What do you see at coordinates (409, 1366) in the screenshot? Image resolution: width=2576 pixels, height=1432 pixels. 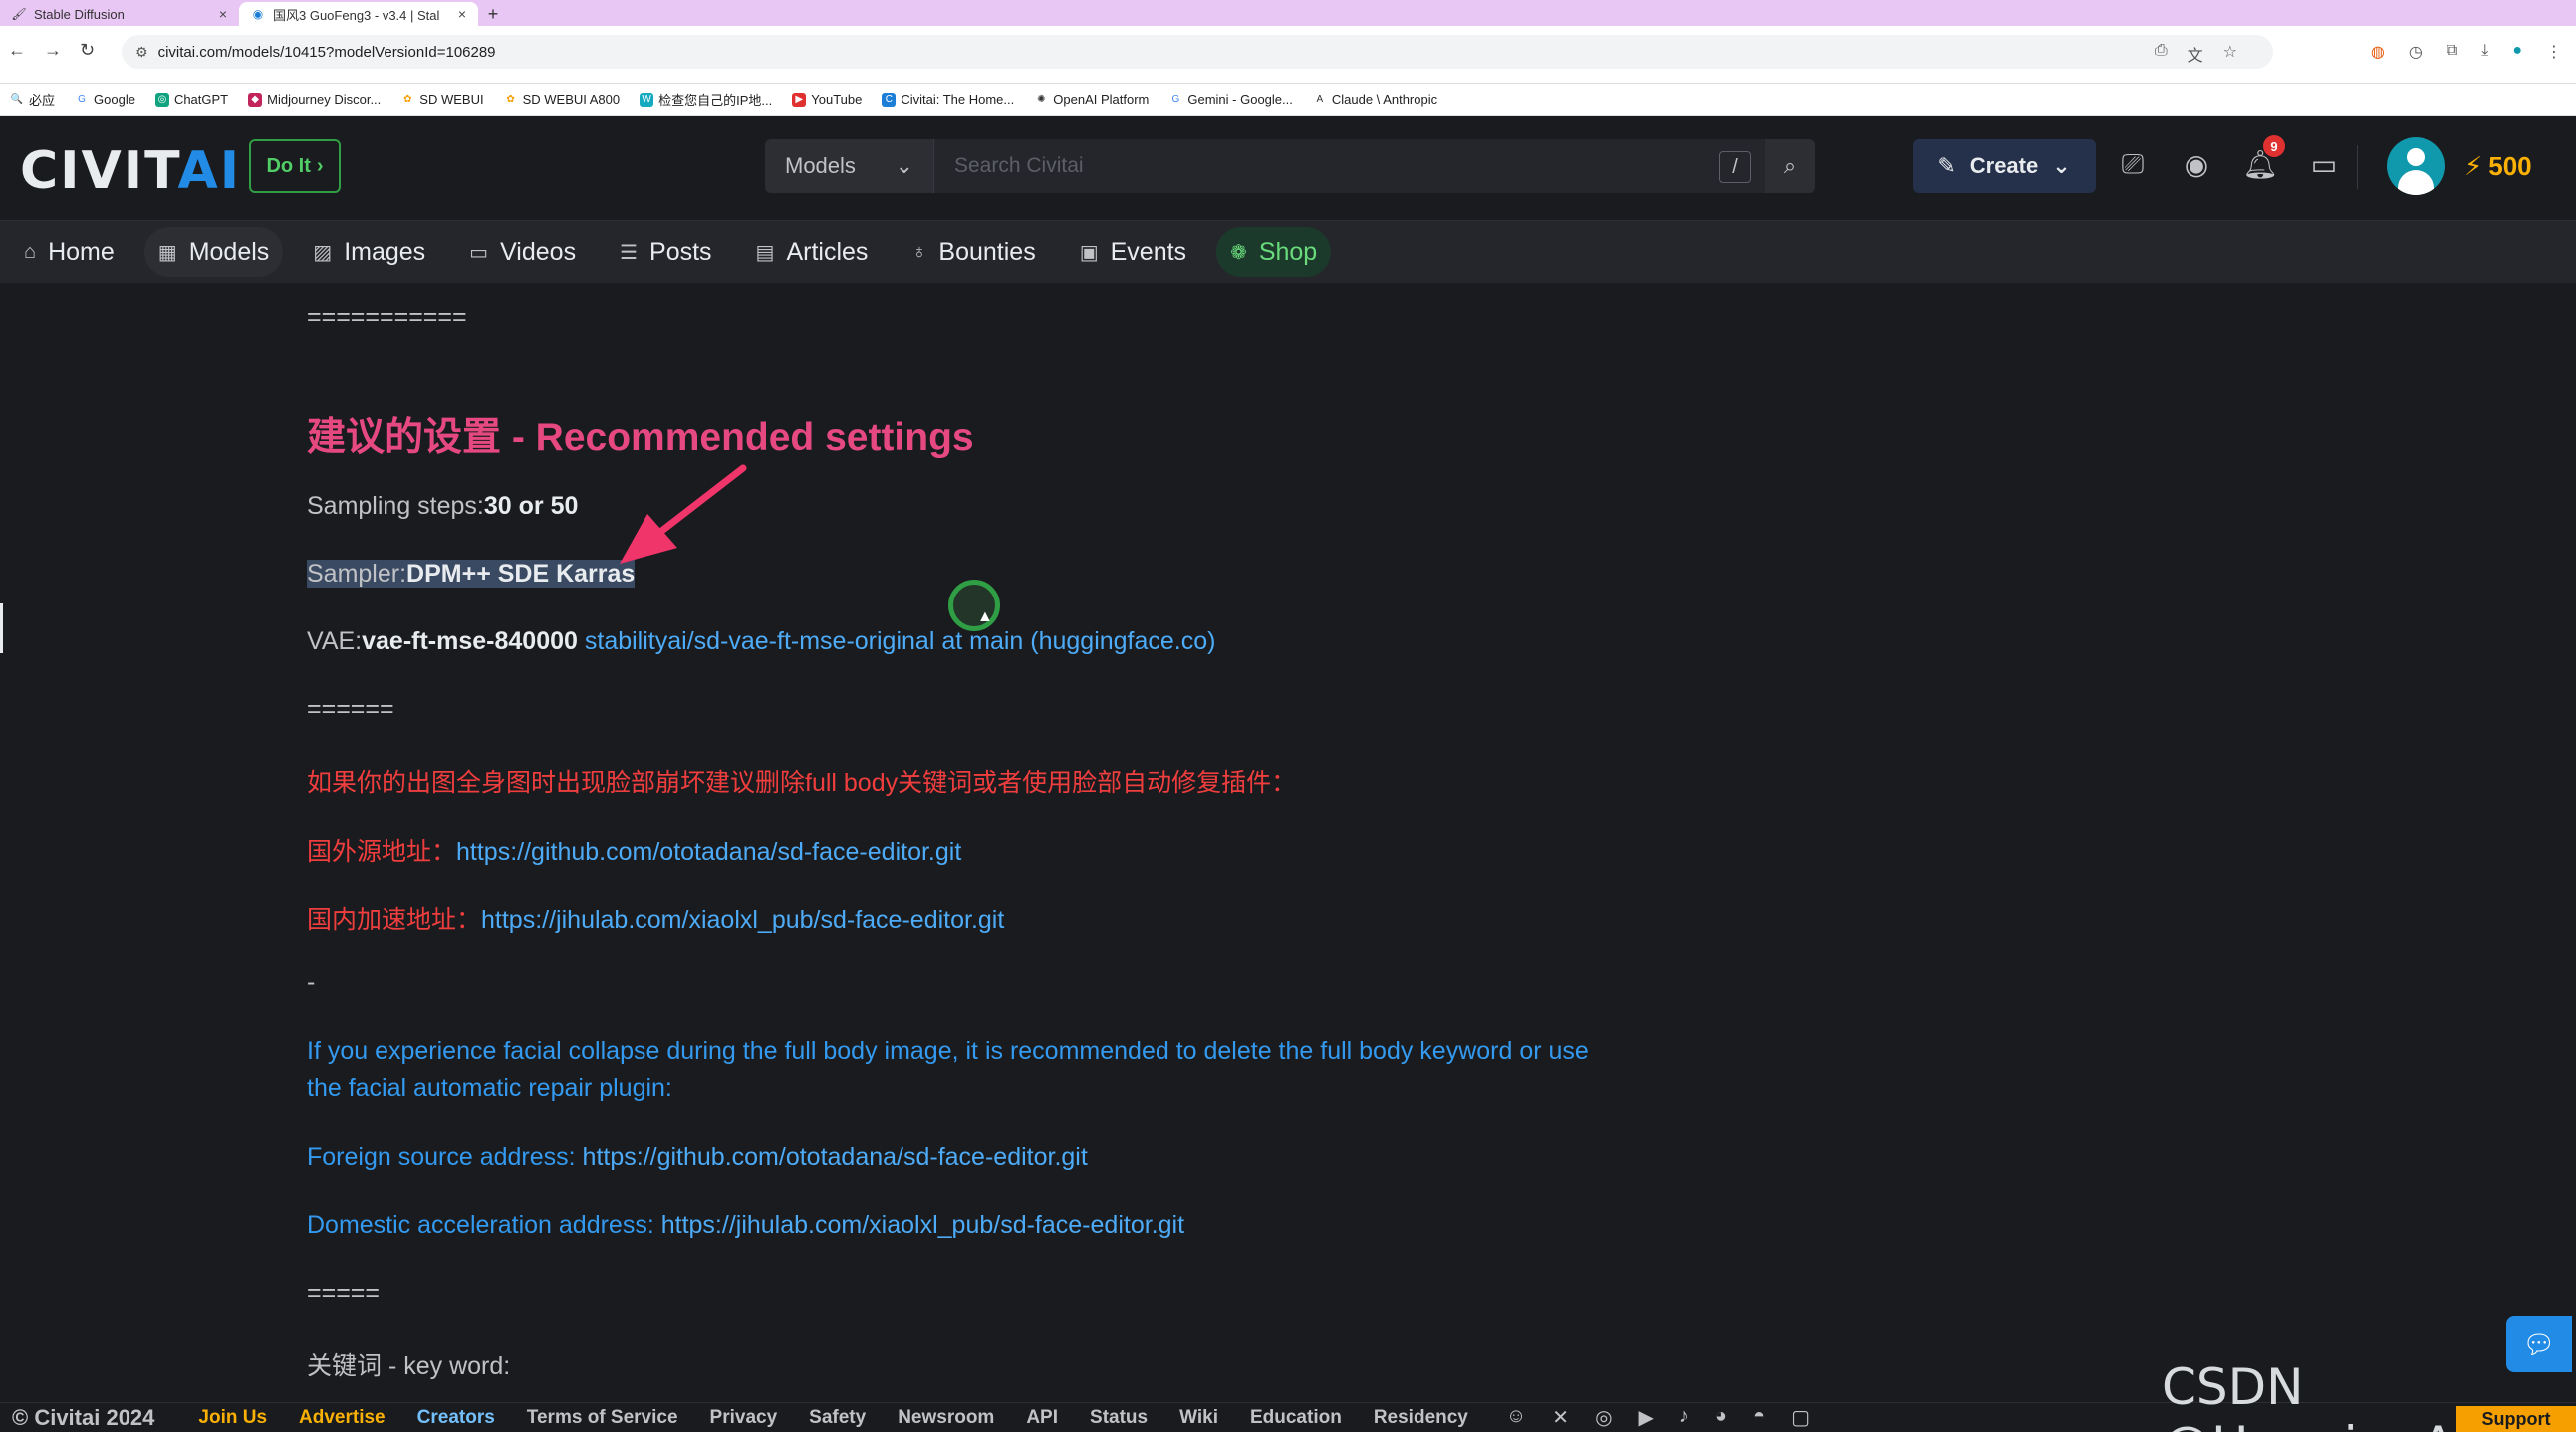 I see `keyword-label: 关键词 - key word:` at bounding box center [409, 1366].